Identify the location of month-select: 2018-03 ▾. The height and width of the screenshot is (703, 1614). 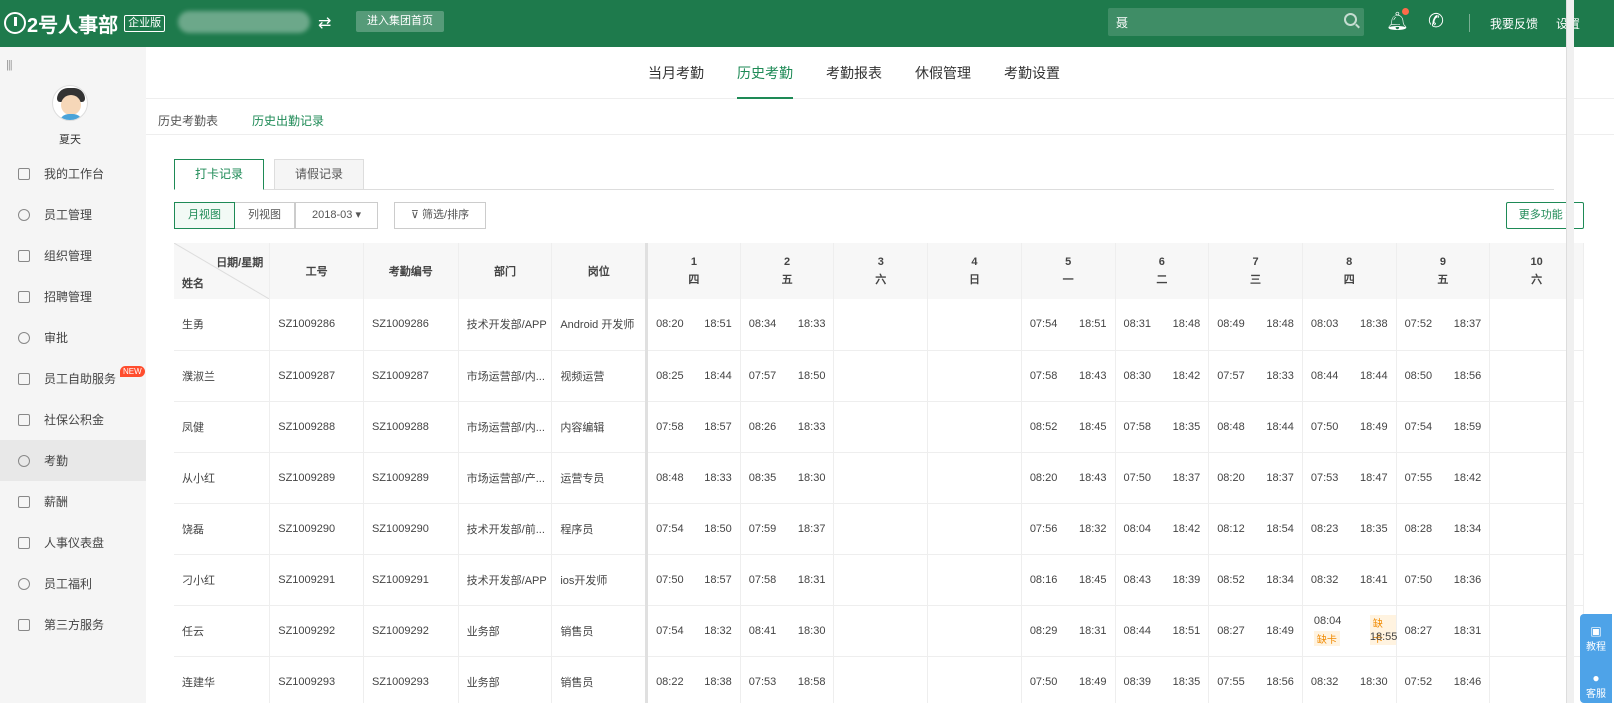
(336, 215).